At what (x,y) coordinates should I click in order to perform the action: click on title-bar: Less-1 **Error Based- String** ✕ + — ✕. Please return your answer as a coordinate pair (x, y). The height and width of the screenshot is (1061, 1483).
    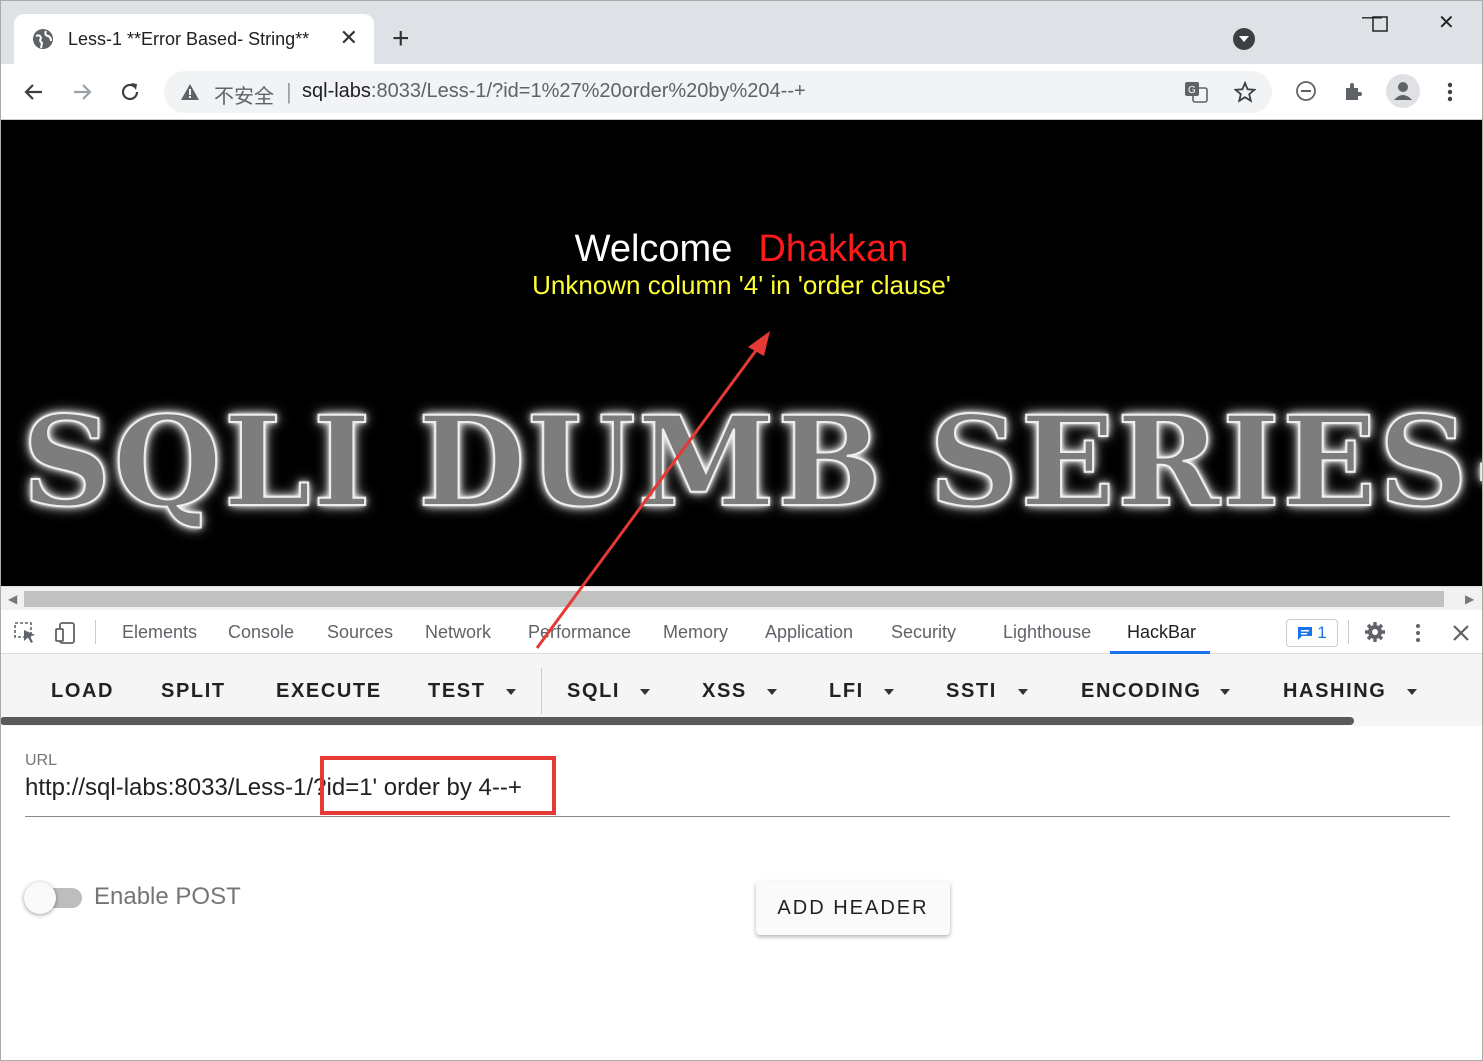
    Looking at the image, I should click on (741, 32).